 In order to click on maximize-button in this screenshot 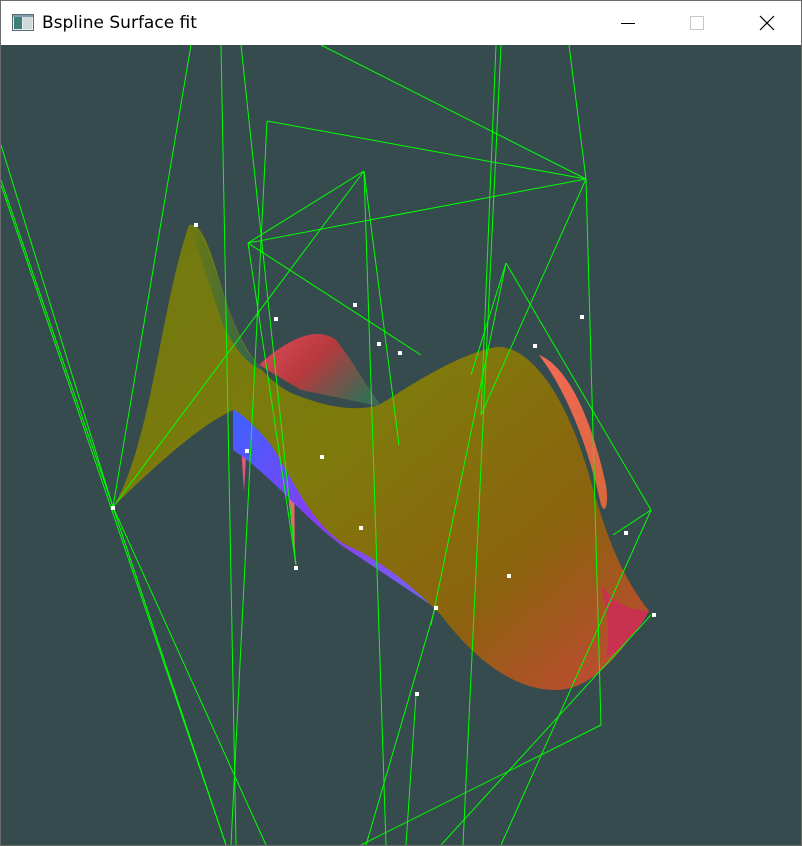, I will do `click(696, 23)`.